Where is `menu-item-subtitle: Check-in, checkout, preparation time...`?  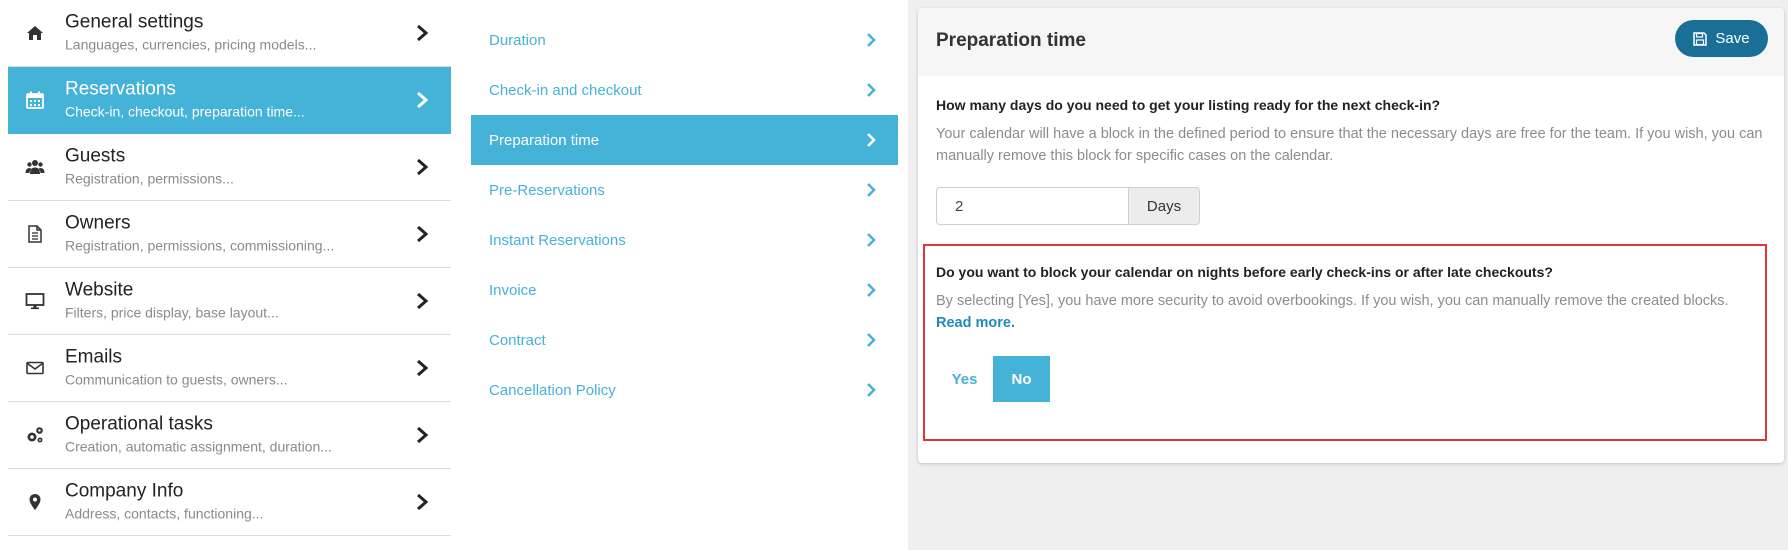
menu-item-subtitle: Check-in, checkout, preparation time... is located at coordinates (185, 111).